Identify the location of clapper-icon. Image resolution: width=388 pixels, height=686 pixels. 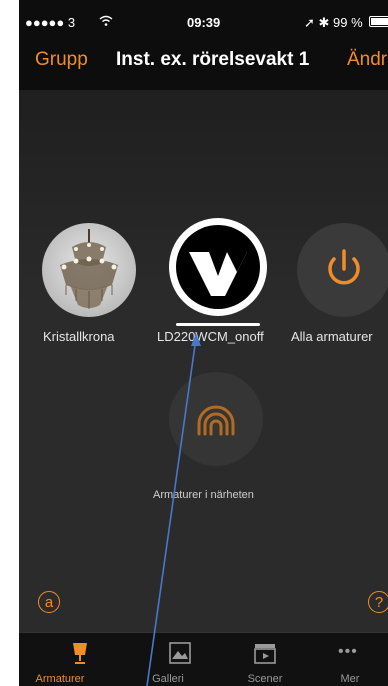
(265, 654).